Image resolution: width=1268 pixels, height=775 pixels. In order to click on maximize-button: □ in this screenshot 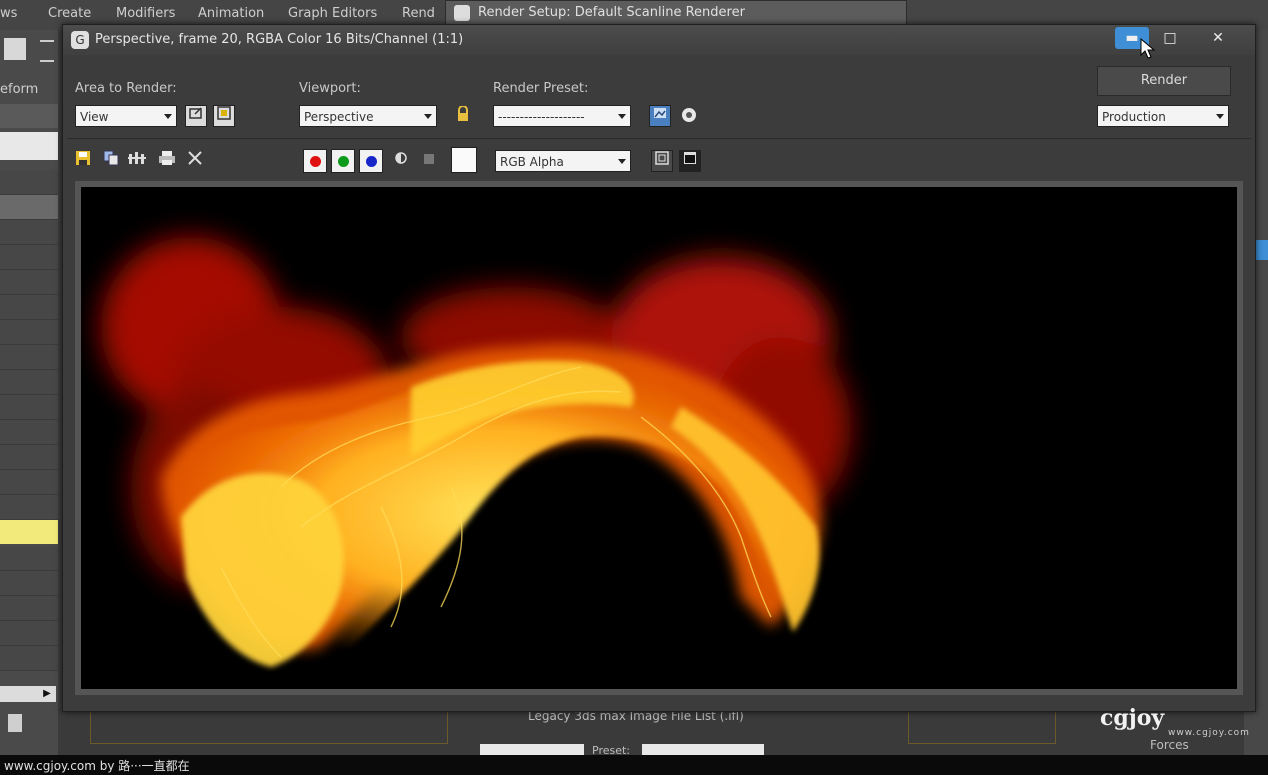, I will do `click(1170, 38)`.